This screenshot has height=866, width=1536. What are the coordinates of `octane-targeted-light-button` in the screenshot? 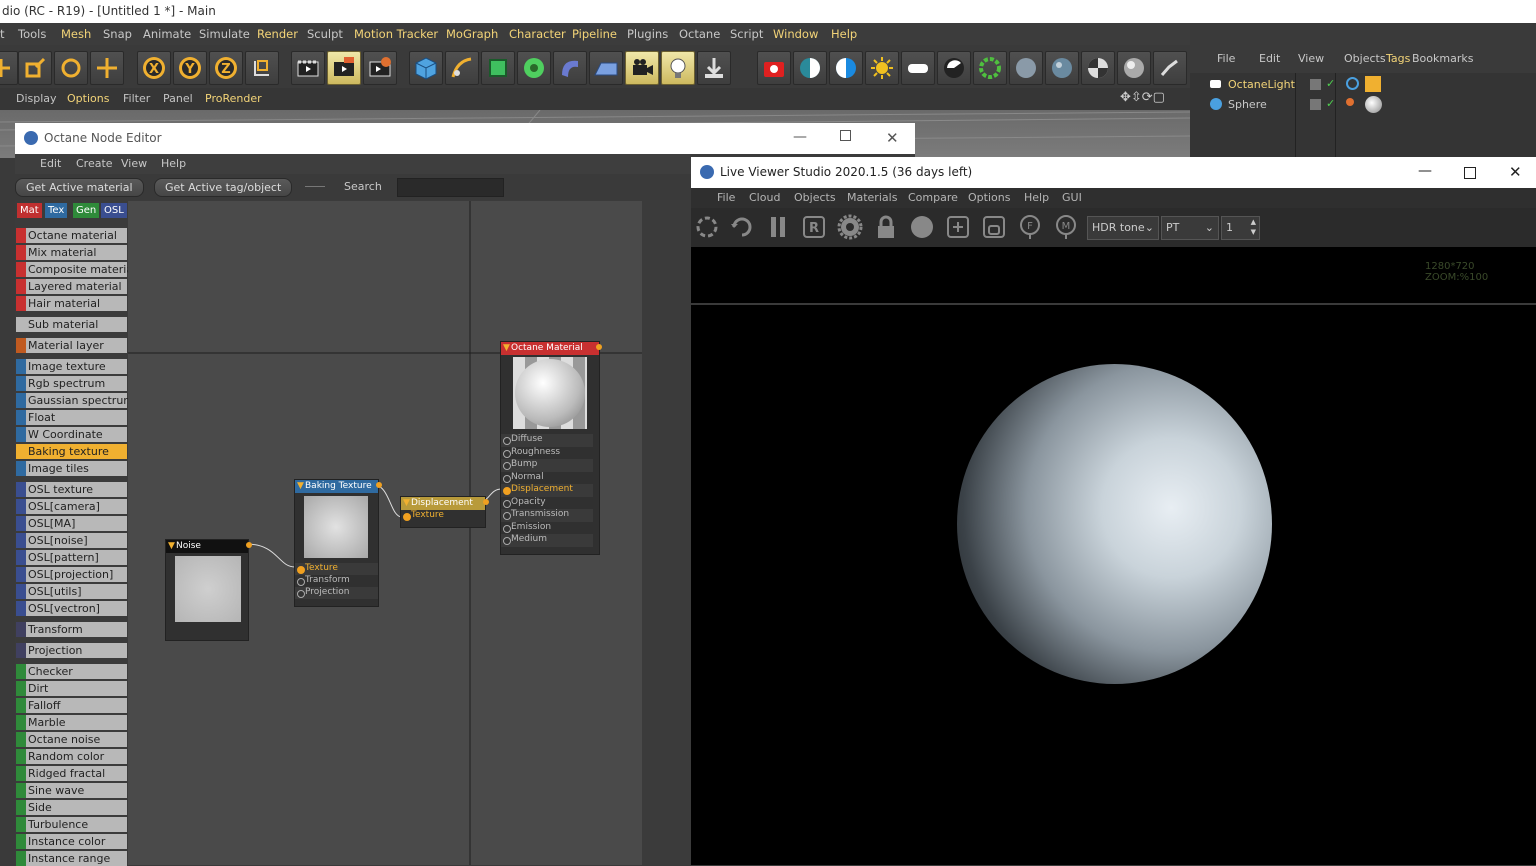 It's located at (954, 68).